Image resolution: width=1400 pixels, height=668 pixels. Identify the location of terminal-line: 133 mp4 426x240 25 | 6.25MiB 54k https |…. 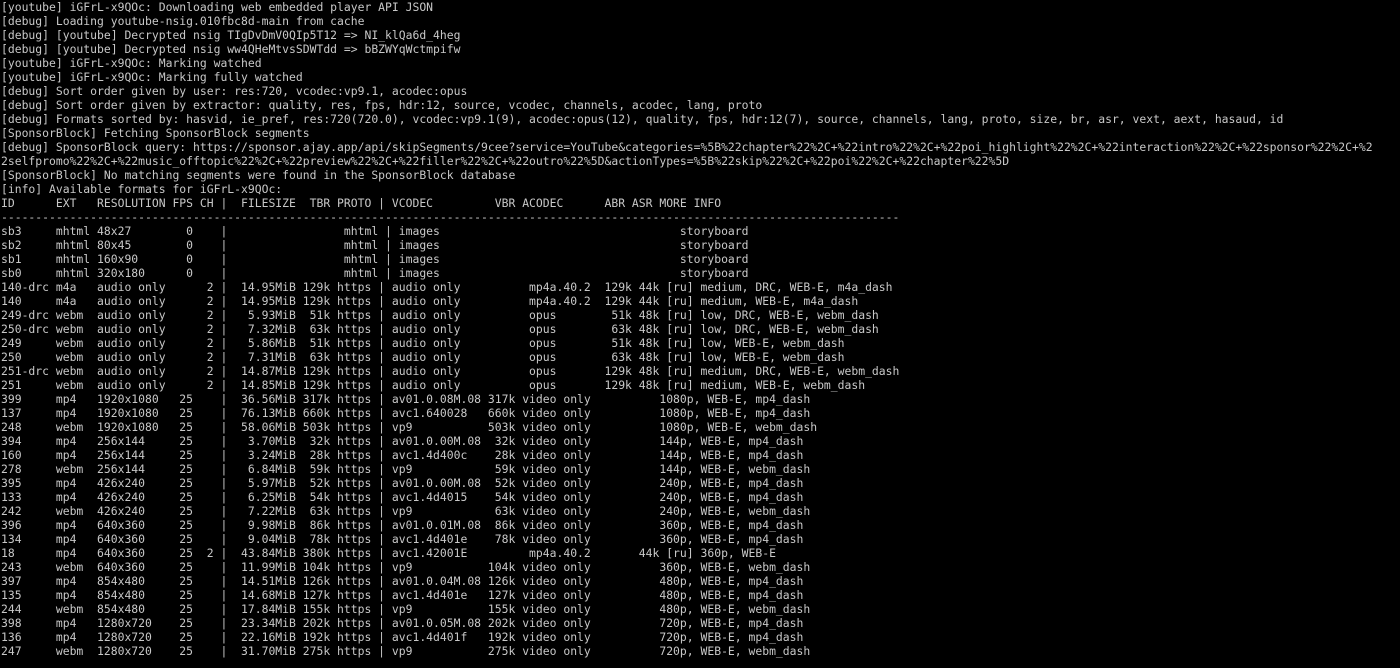
(402, 497).